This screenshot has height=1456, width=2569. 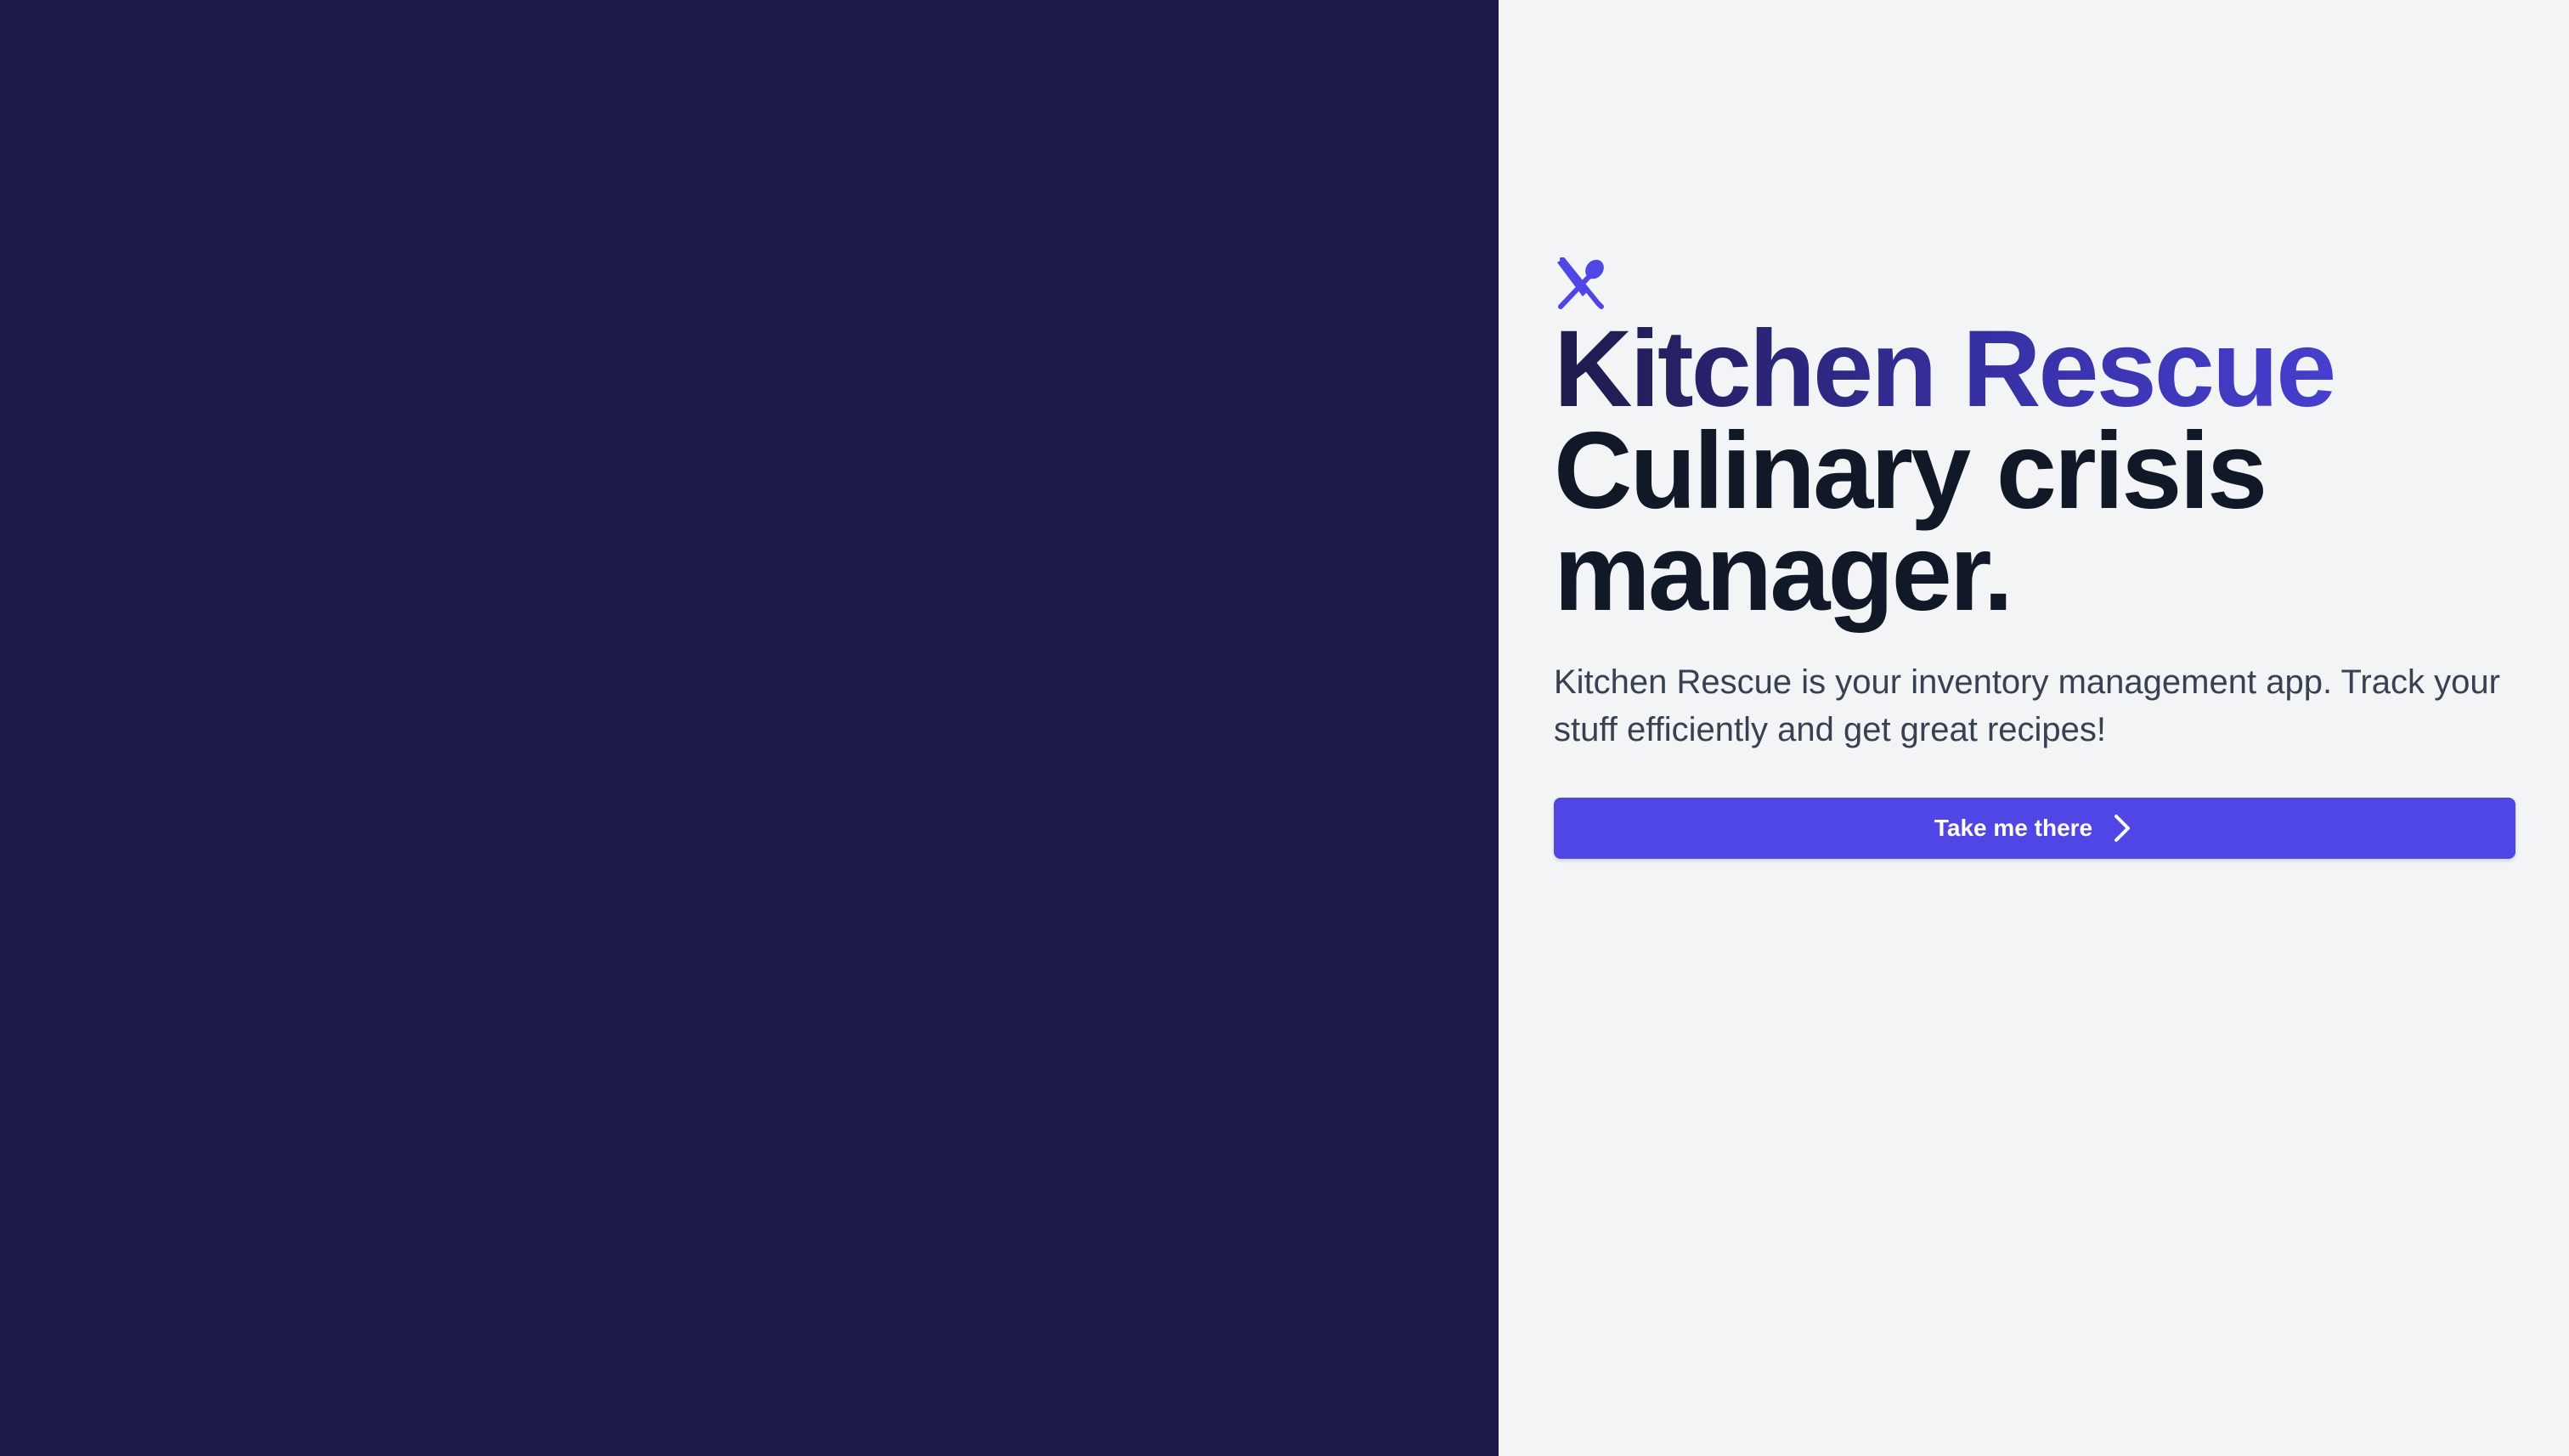 I want to click on hero-tagline: Culinary crisis manager., so click(x=1911, y=522).